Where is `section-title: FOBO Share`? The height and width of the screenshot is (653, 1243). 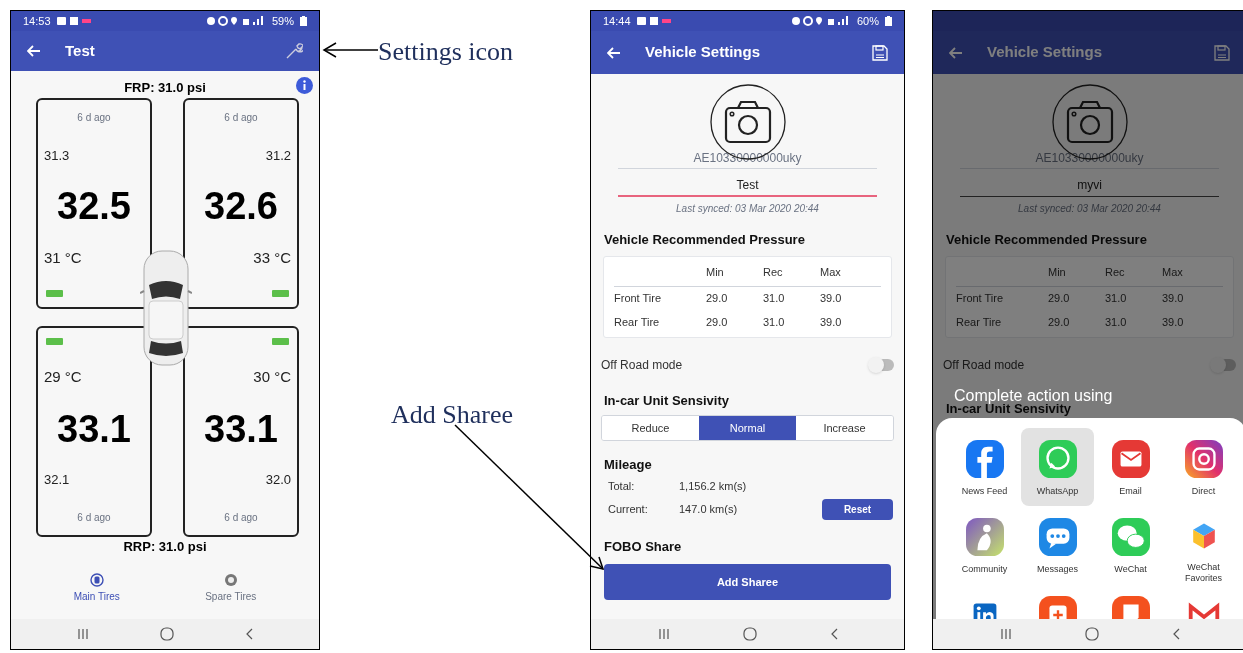
section-title: FOBO Share is located at coordinates (643, 546).